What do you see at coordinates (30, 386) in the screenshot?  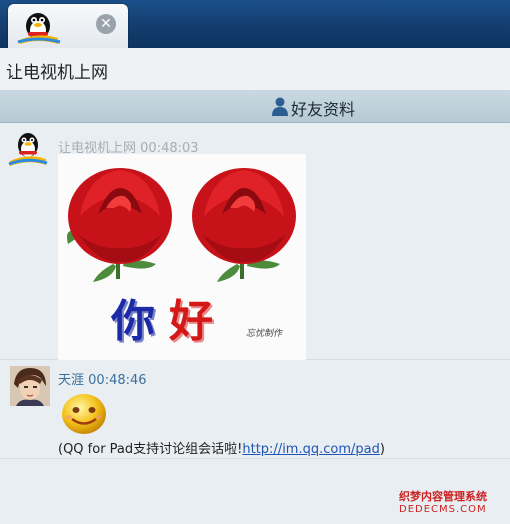 I see `anime-avatar` at bounding box center [30, 386].